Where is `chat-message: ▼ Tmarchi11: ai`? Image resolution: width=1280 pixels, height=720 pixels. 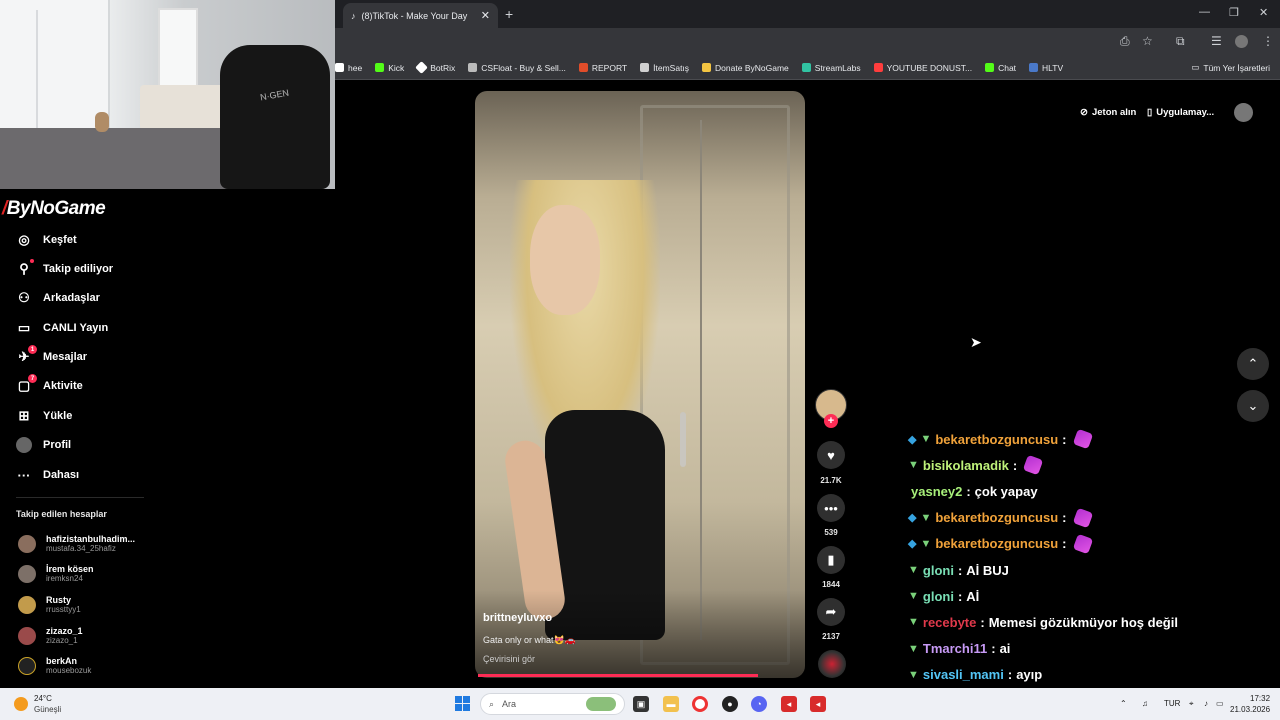 chat-message: ▼ Tmarchi11: ai is located at coordinates (959, 649).